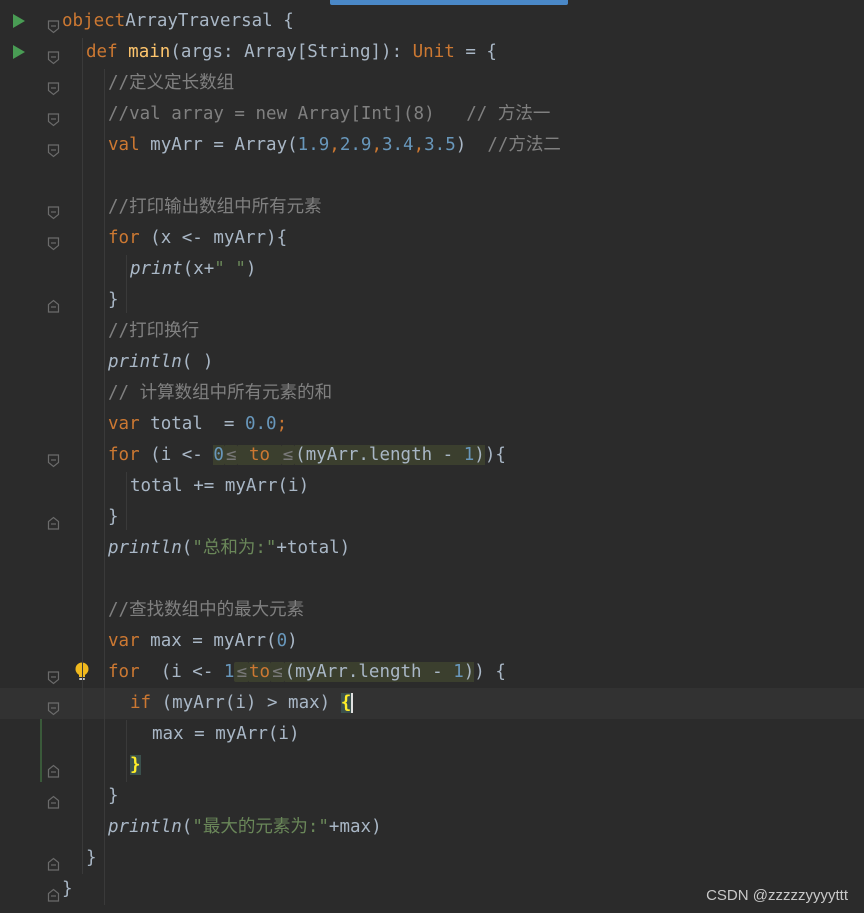 The image size is (864, 913). I want to click on code-line: var total = 0.0;, so click(432, 424).